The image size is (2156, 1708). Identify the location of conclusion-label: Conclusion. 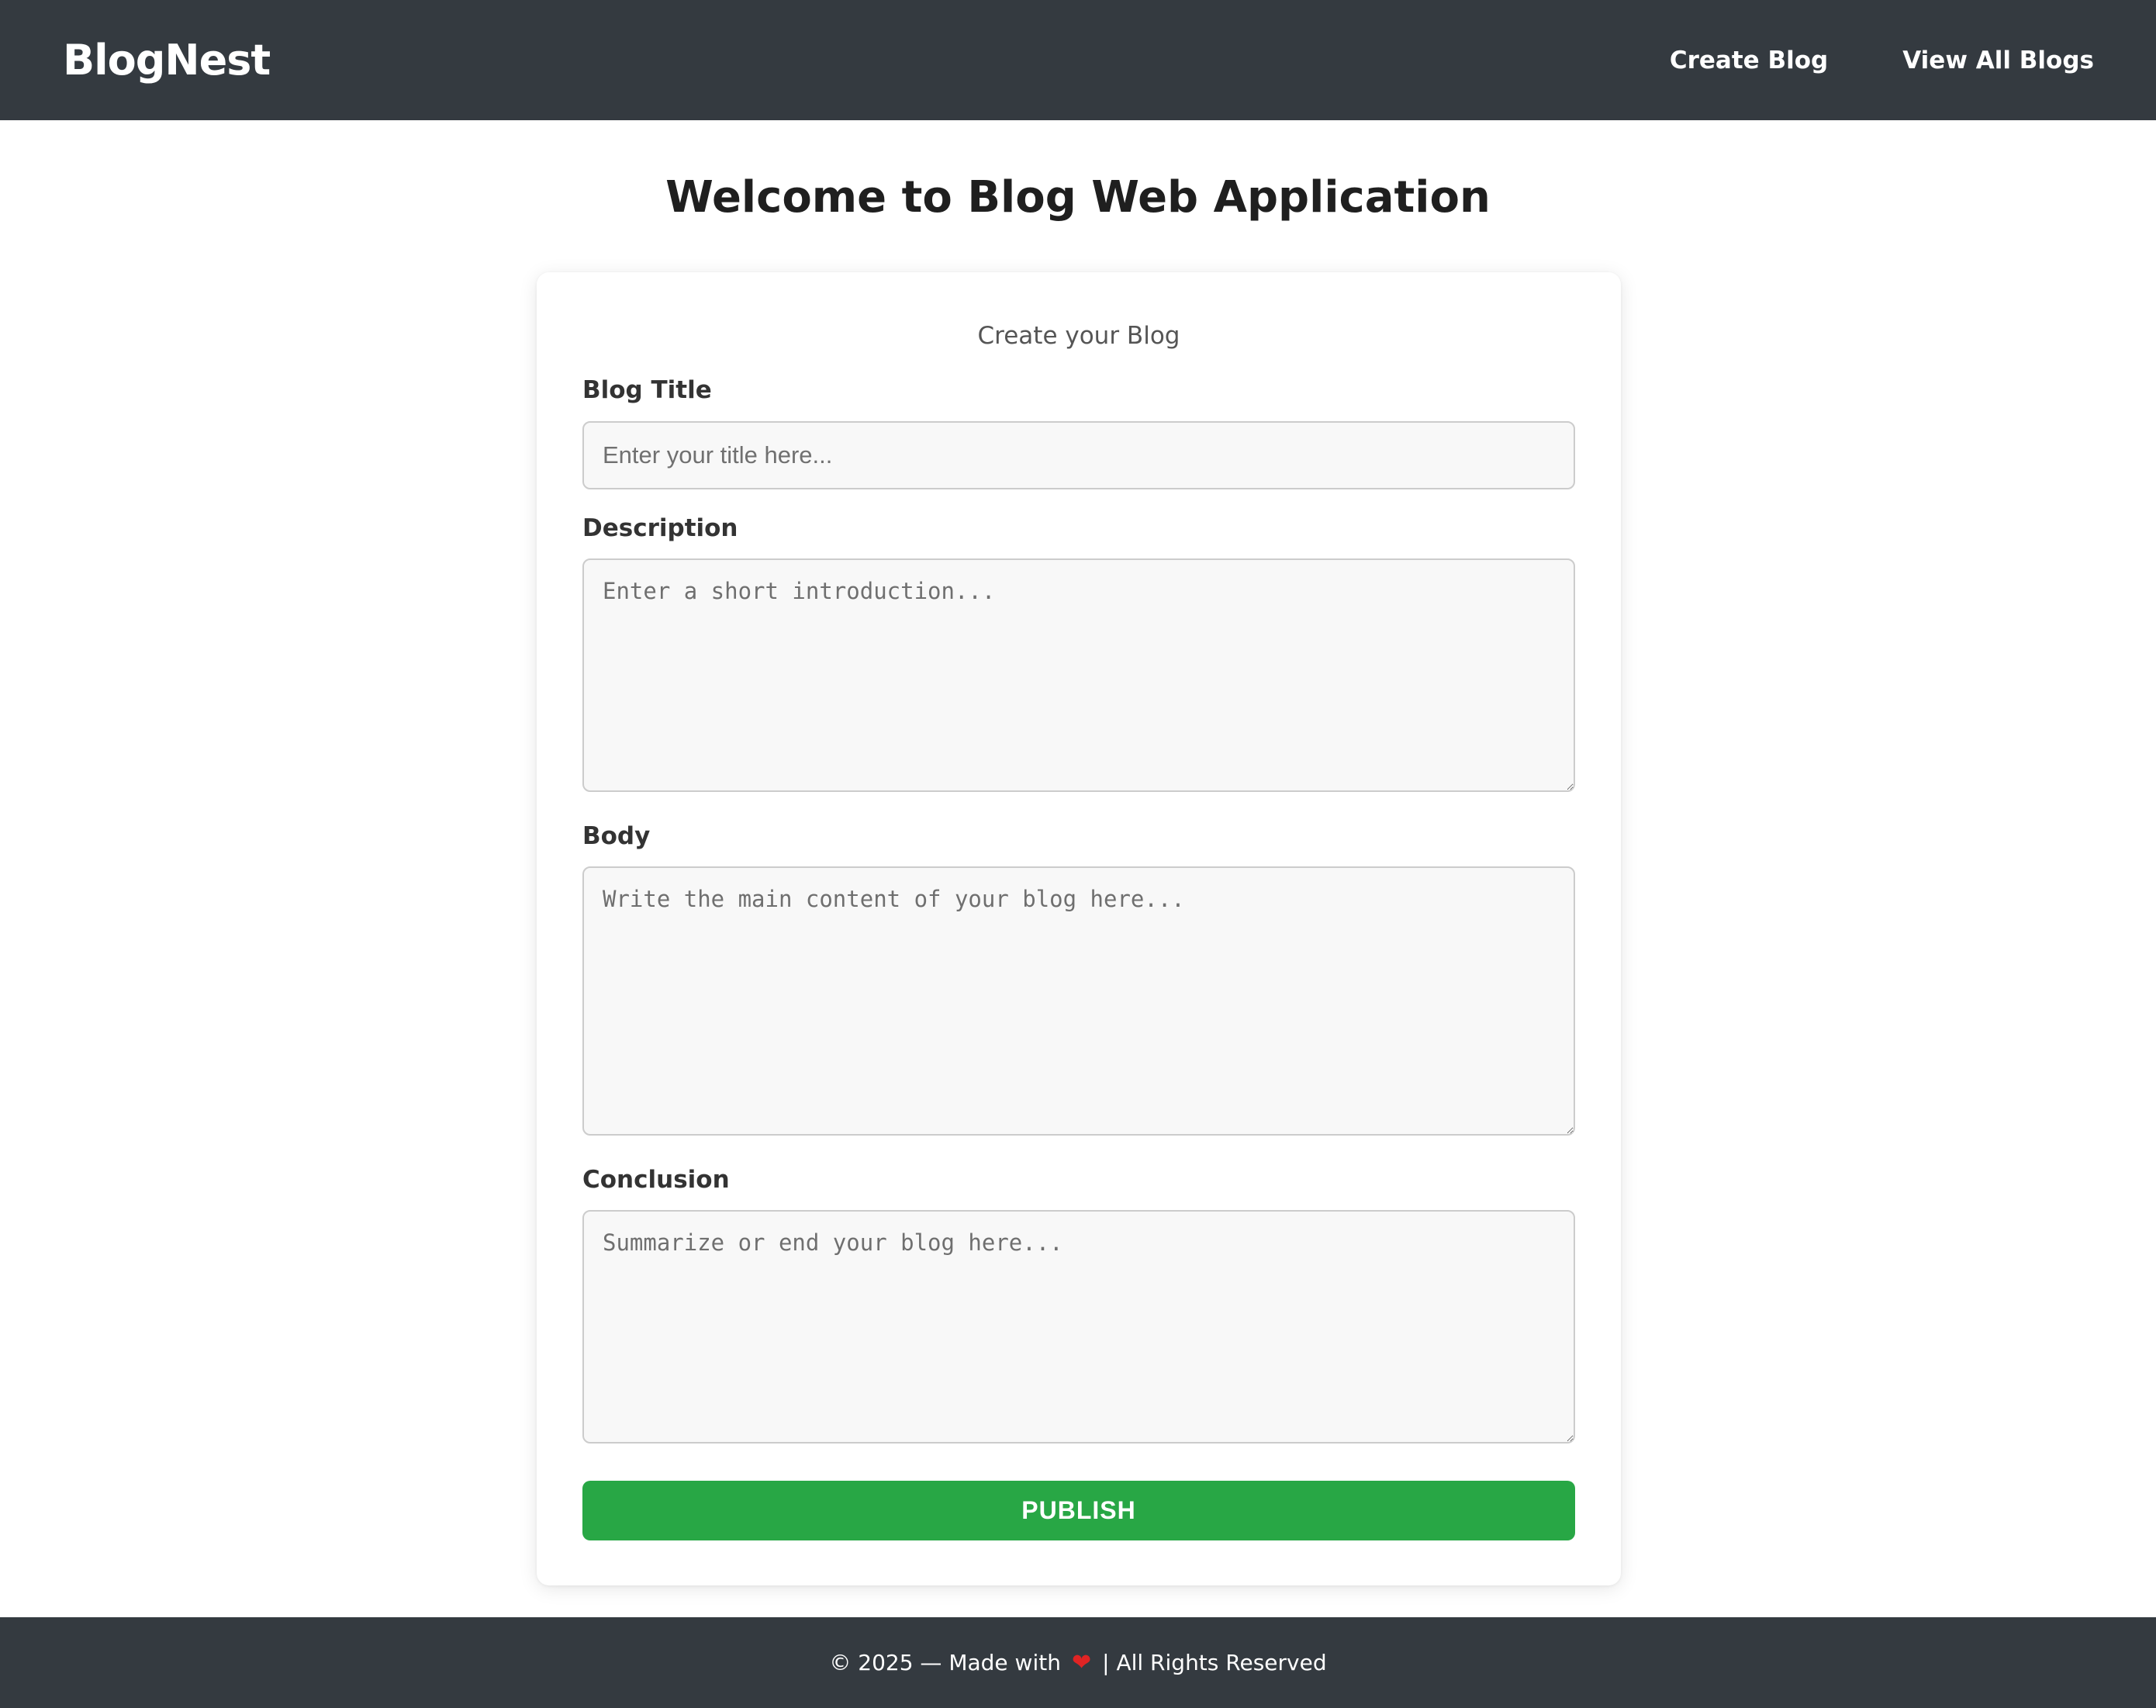
(656, 1180).